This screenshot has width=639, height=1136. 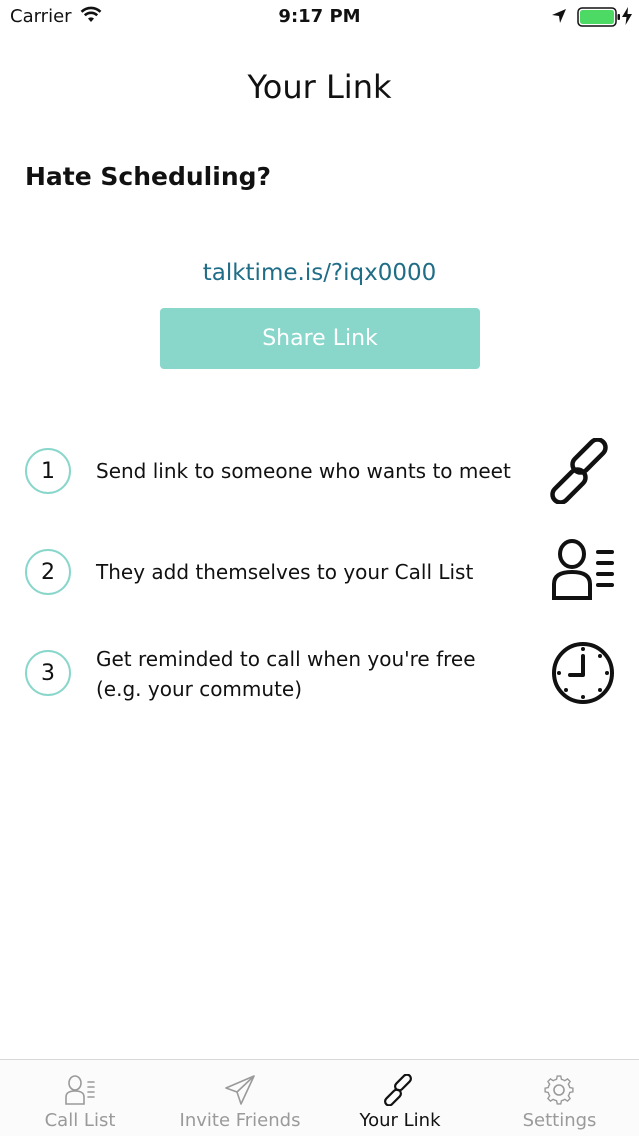 I want to click on tab-call-list: Call List, so click(x=80, y=1098).